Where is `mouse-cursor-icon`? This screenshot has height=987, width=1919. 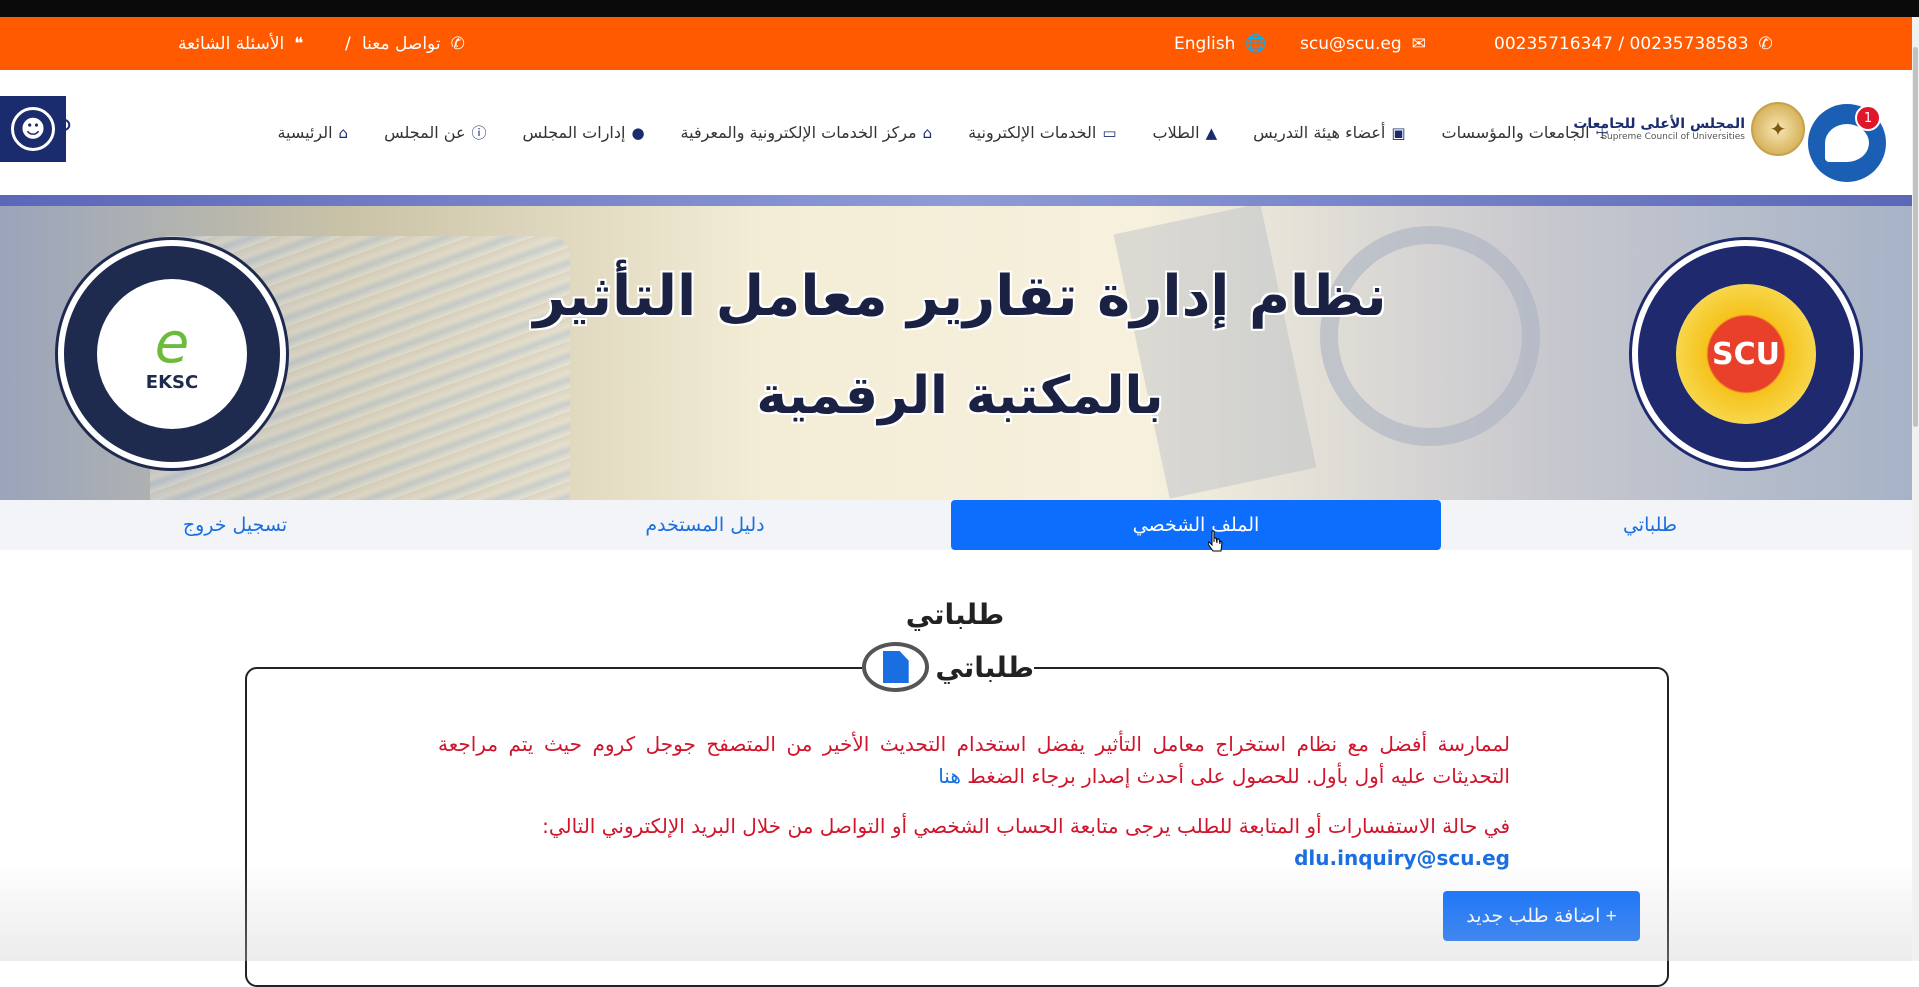 mouse-cursor-icon is located at coordinates (1215, 541).